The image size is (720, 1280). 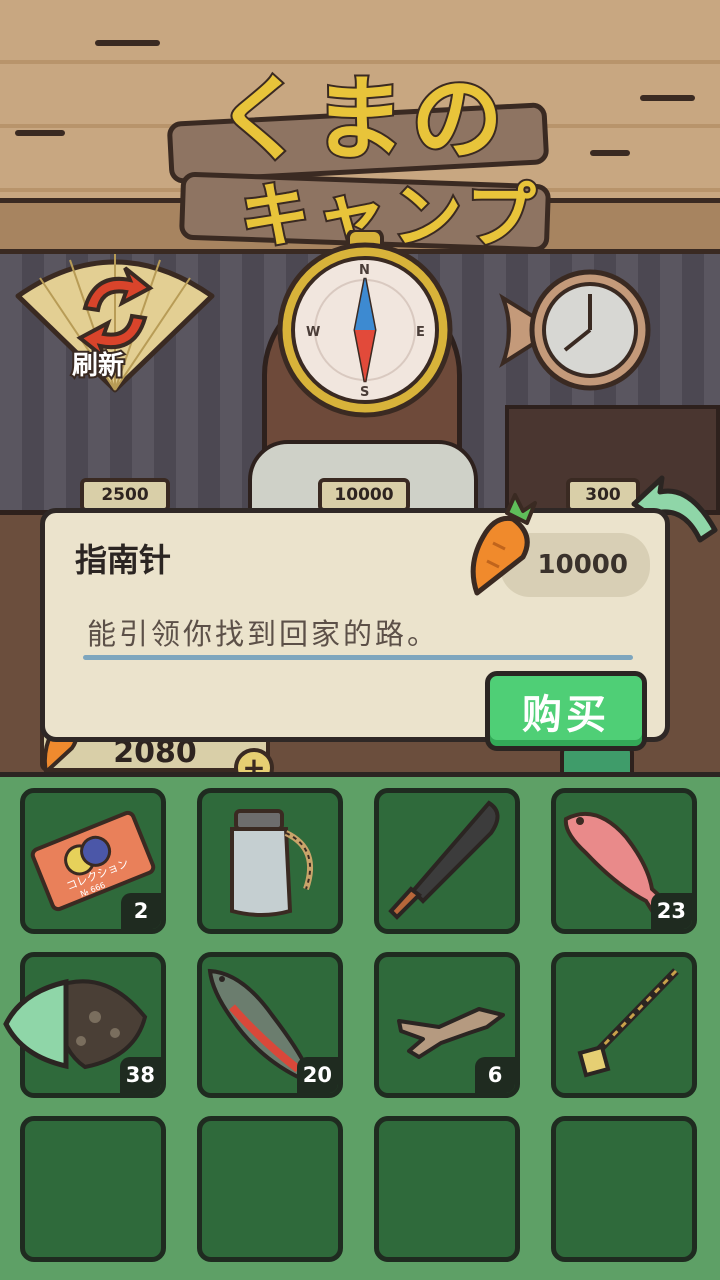 I want to click on inventory-slot: 23, so click(x=624, y=861).